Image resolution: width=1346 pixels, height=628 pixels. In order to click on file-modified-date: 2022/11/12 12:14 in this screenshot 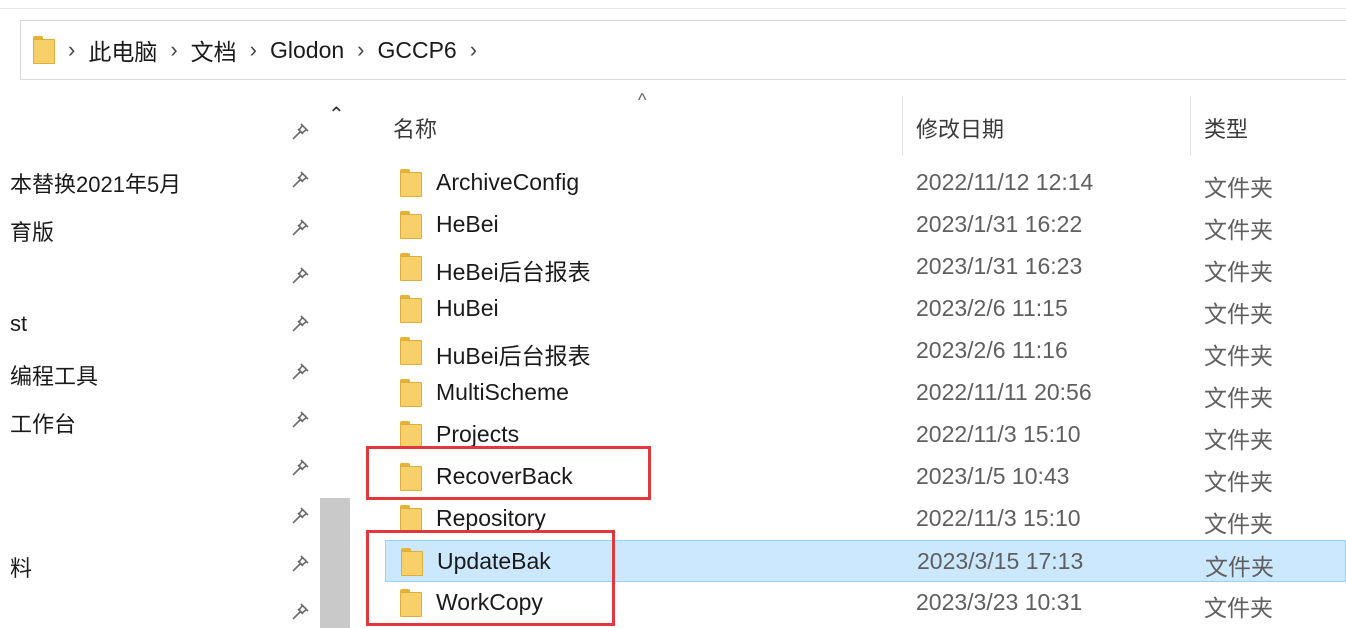, I will do `click(1005, 182)`.